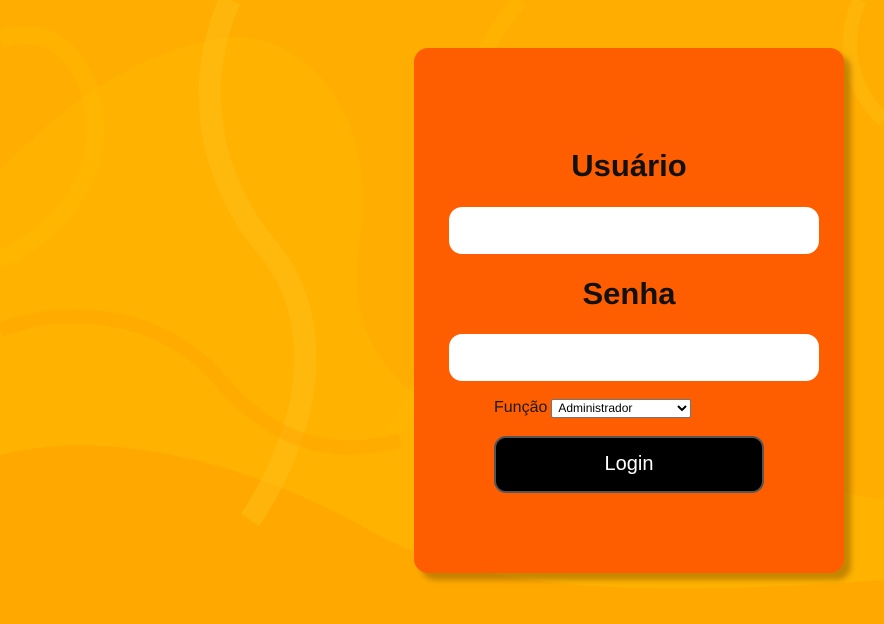  Describe the element at coordinates (634, 357) in the screenshot. I see `password-input` at that location.